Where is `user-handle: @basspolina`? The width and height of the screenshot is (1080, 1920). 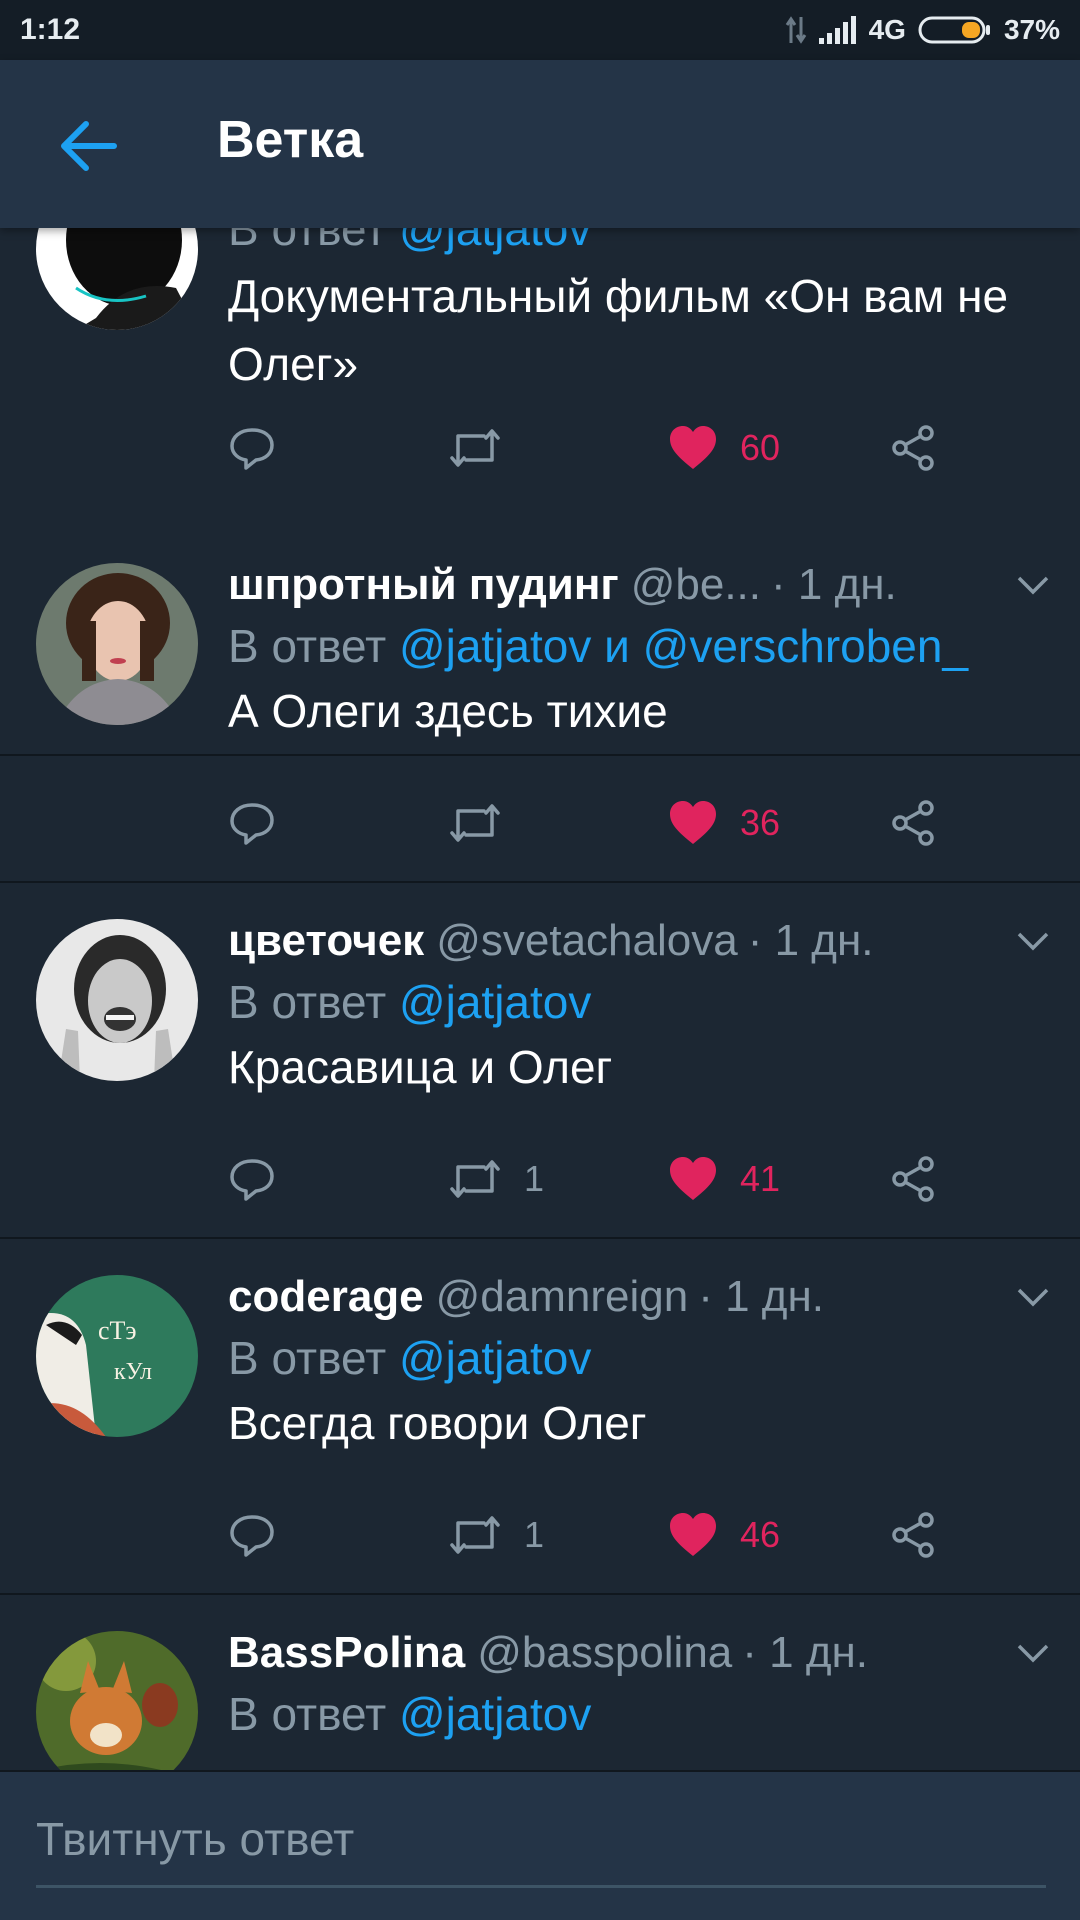
user-handle: @basspolina is located at coordinates (604, 1653).